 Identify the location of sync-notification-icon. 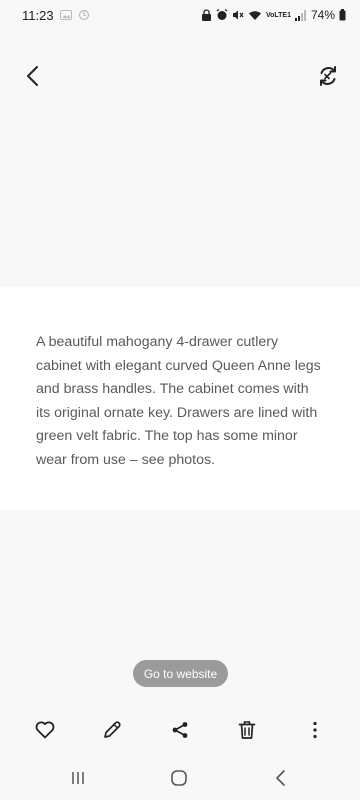
(84, 15).